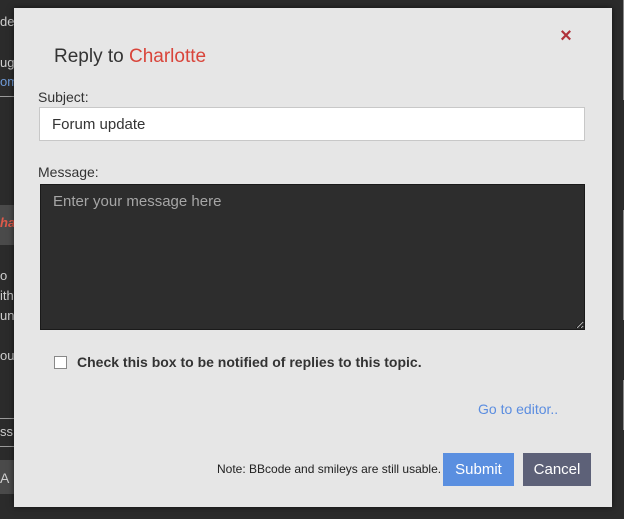 The width and height of the screenshot is (624, 519). What do you see at coordinates (7, 355) in the screenshot?
I see `background-text: ou` at bounding box center [7, 355].